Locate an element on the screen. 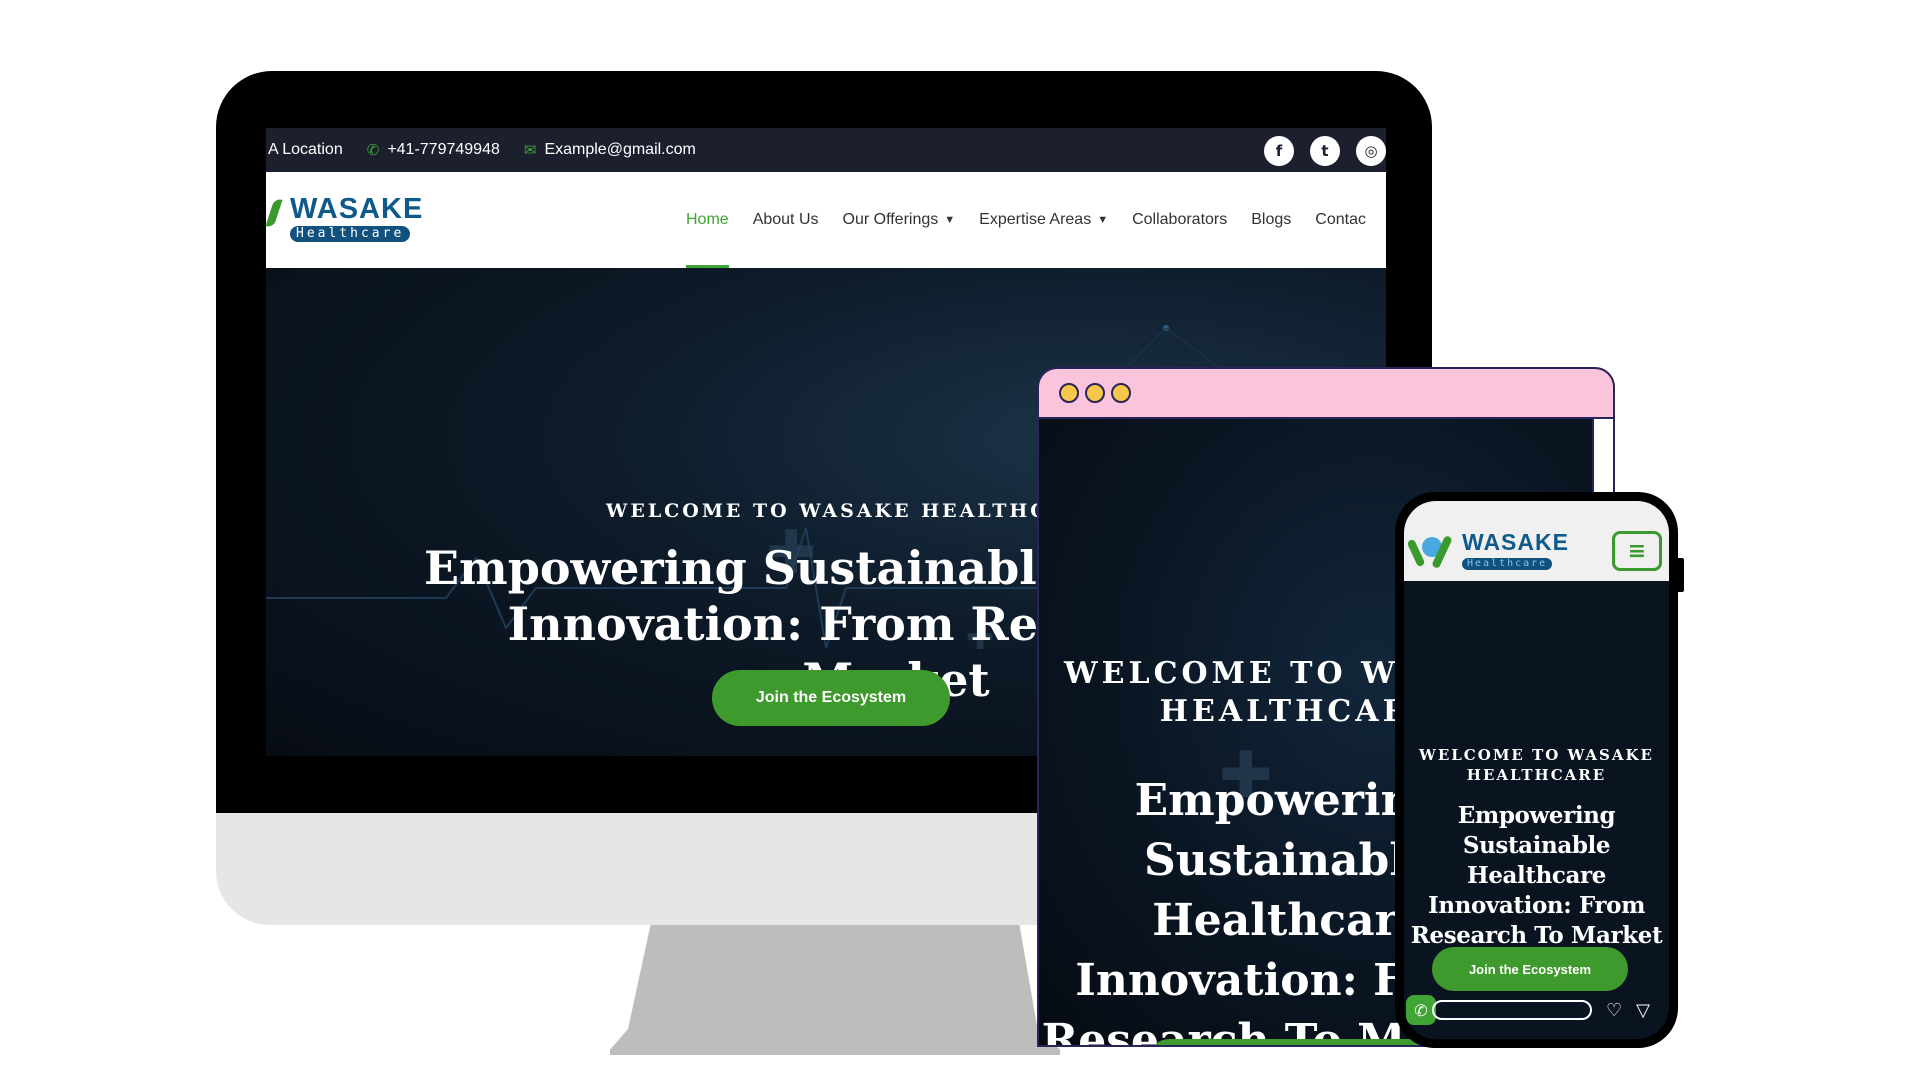 The width and height of the screenshot is (1920, 1080). nav-item-home: Home is located at coordinates (707, 220).